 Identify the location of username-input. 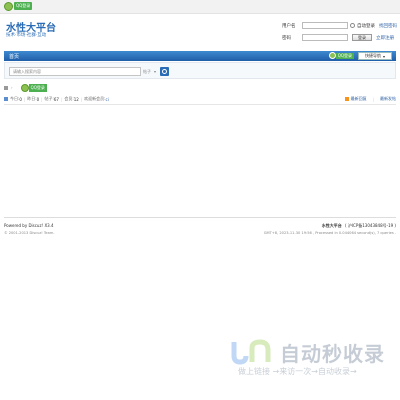
(325, 25).